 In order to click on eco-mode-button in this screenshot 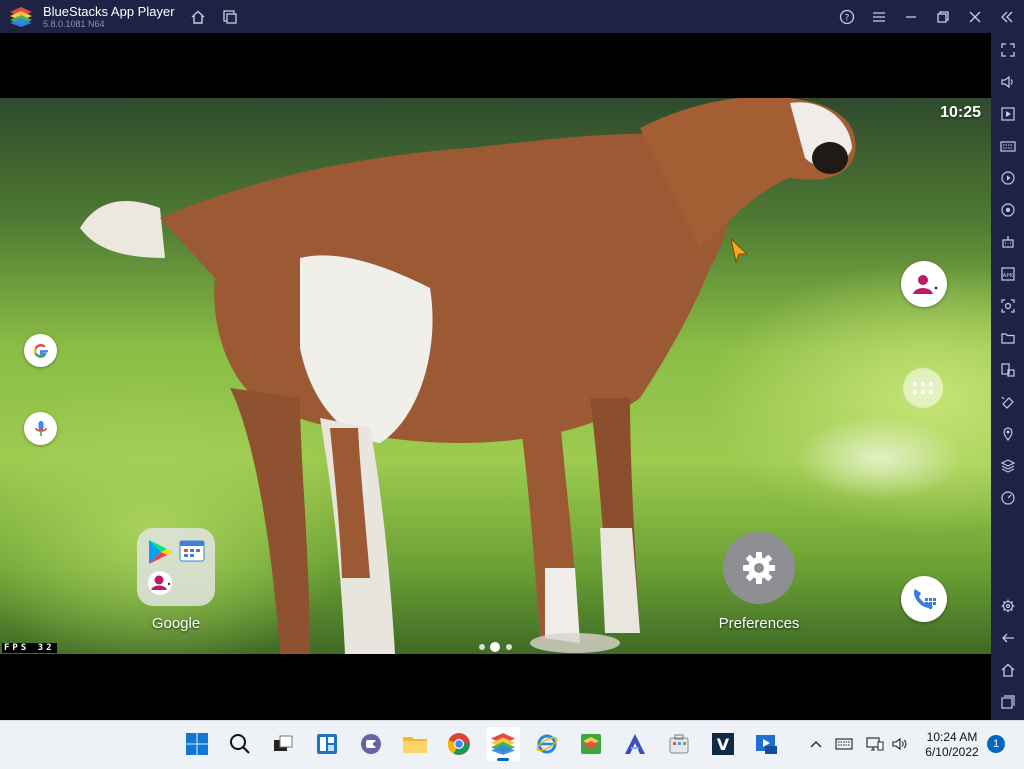, I will do `click(1007, 402)`.